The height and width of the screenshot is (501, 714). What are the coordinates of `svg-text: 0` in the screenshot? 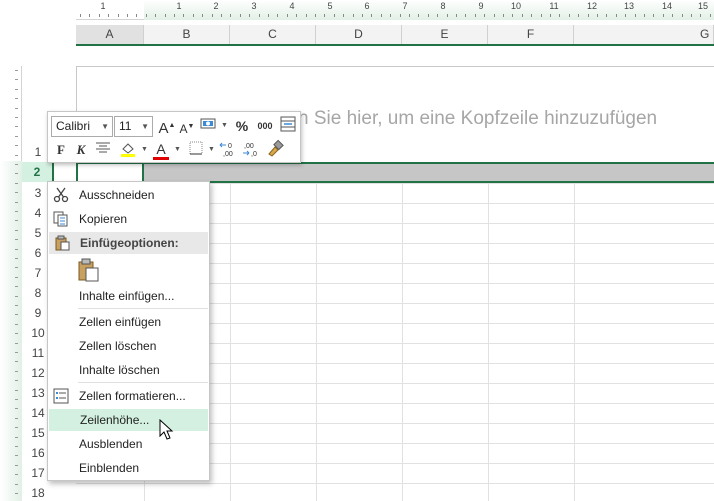 It's located at (230, 146).